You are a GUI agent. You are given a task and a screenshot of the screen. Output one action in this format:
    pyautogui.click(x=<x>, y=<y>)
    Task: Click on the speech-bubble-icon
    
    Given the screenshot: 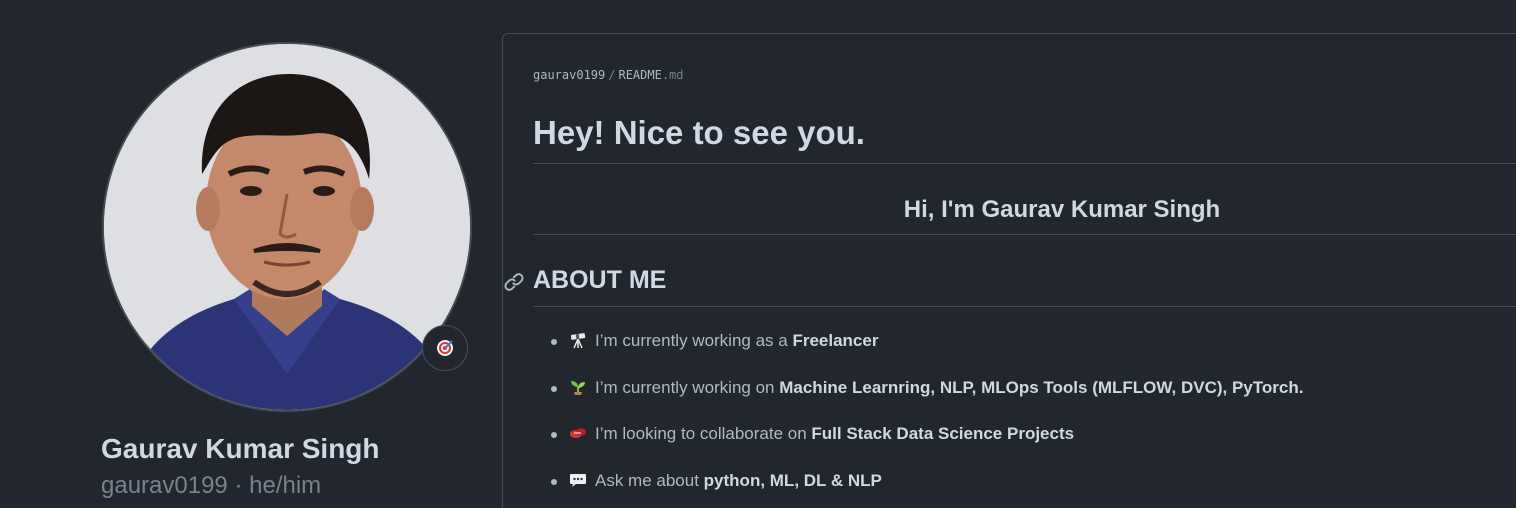 What is the action you would take?
    pyautogui.click(x=578, y=480)
    